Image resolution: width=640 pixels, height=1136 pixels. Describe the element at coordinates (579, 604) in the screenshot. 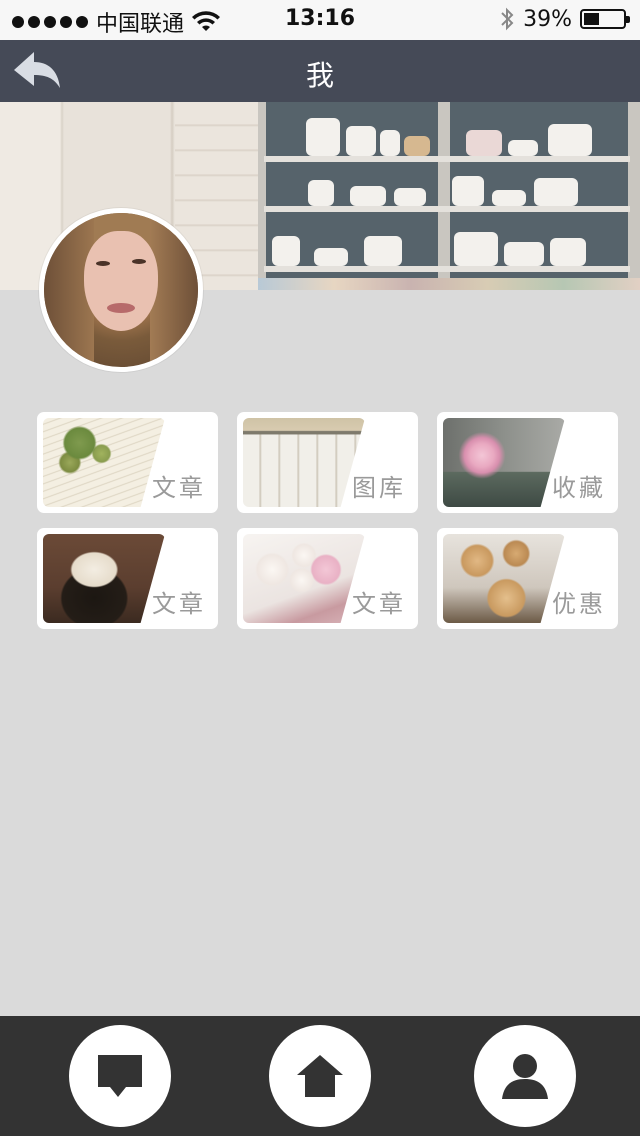

I see `tile-label: 优惠` at that location.